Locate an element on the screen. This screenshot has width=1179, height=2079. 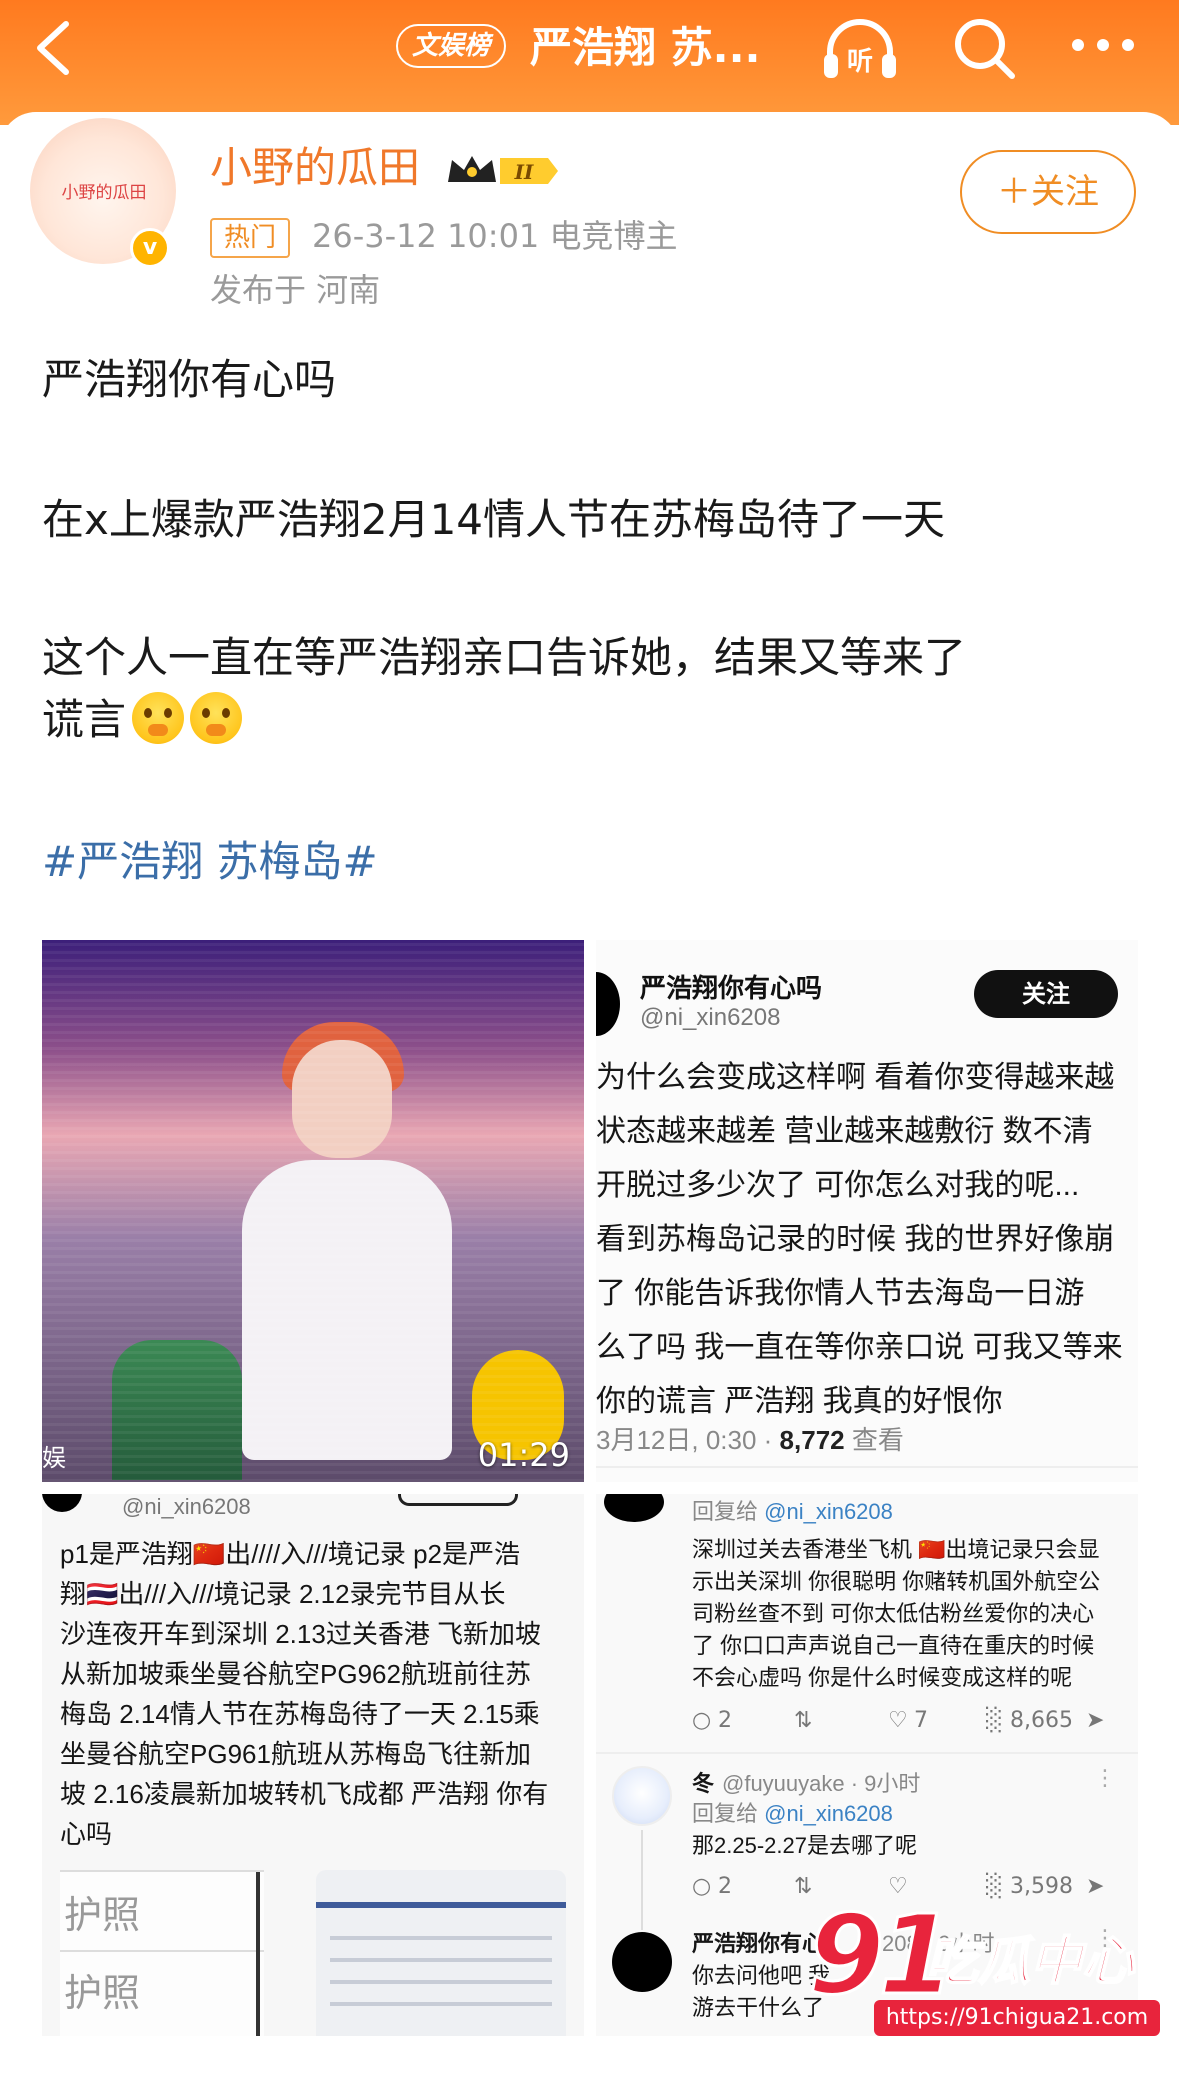
tweet-body-line: 你的谎言 严浩翔 我真的好恨你 is located at coordinates (799, 1401).